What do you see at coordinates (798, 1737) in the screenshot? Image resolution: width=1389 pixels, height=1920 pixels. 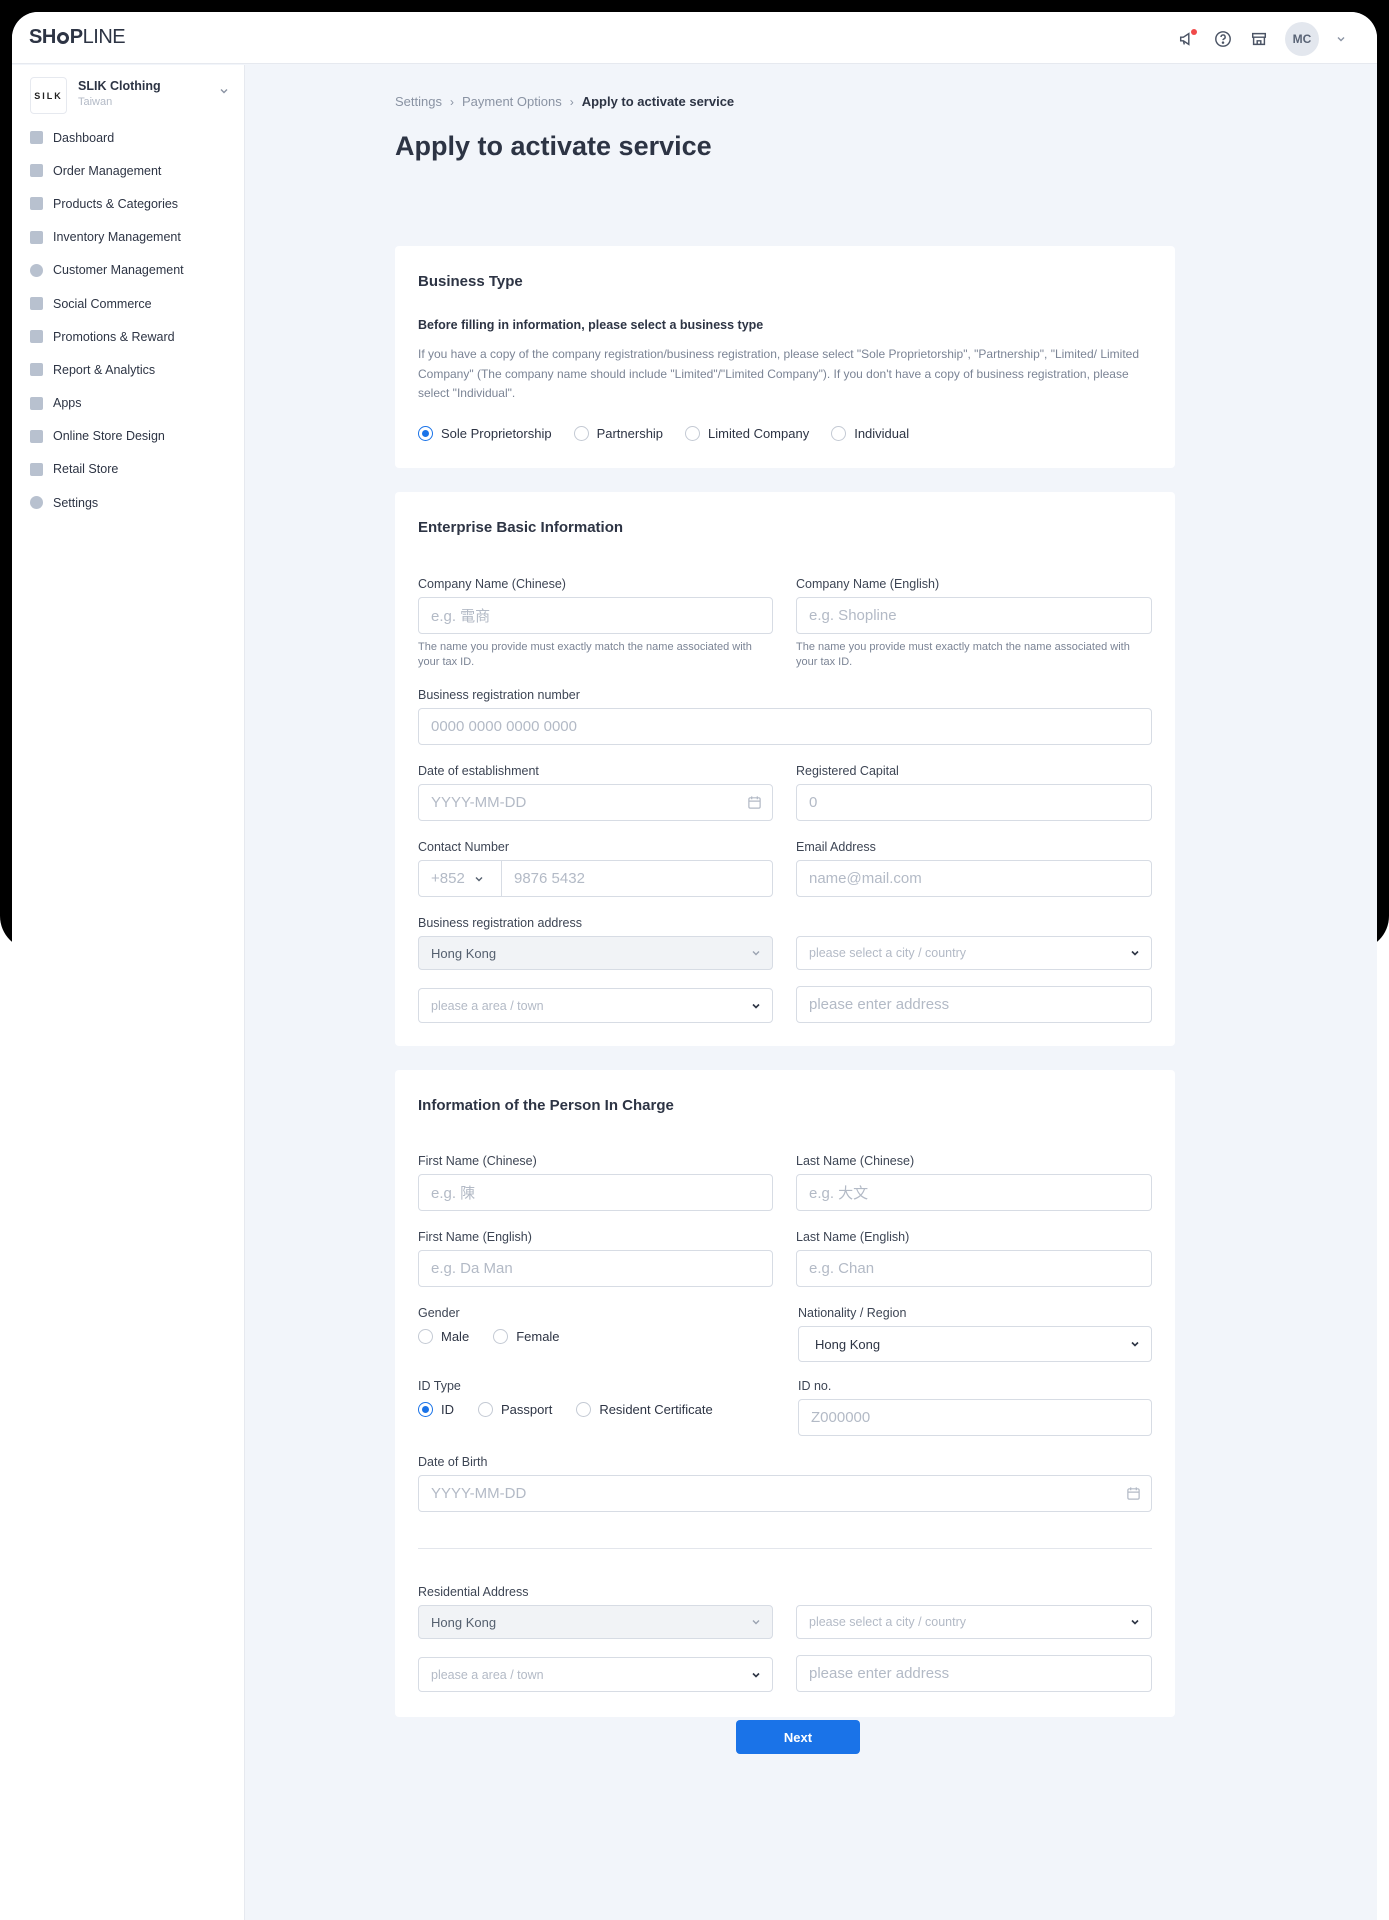 I see `next-button: Next` at bounding box center [798, 1737].